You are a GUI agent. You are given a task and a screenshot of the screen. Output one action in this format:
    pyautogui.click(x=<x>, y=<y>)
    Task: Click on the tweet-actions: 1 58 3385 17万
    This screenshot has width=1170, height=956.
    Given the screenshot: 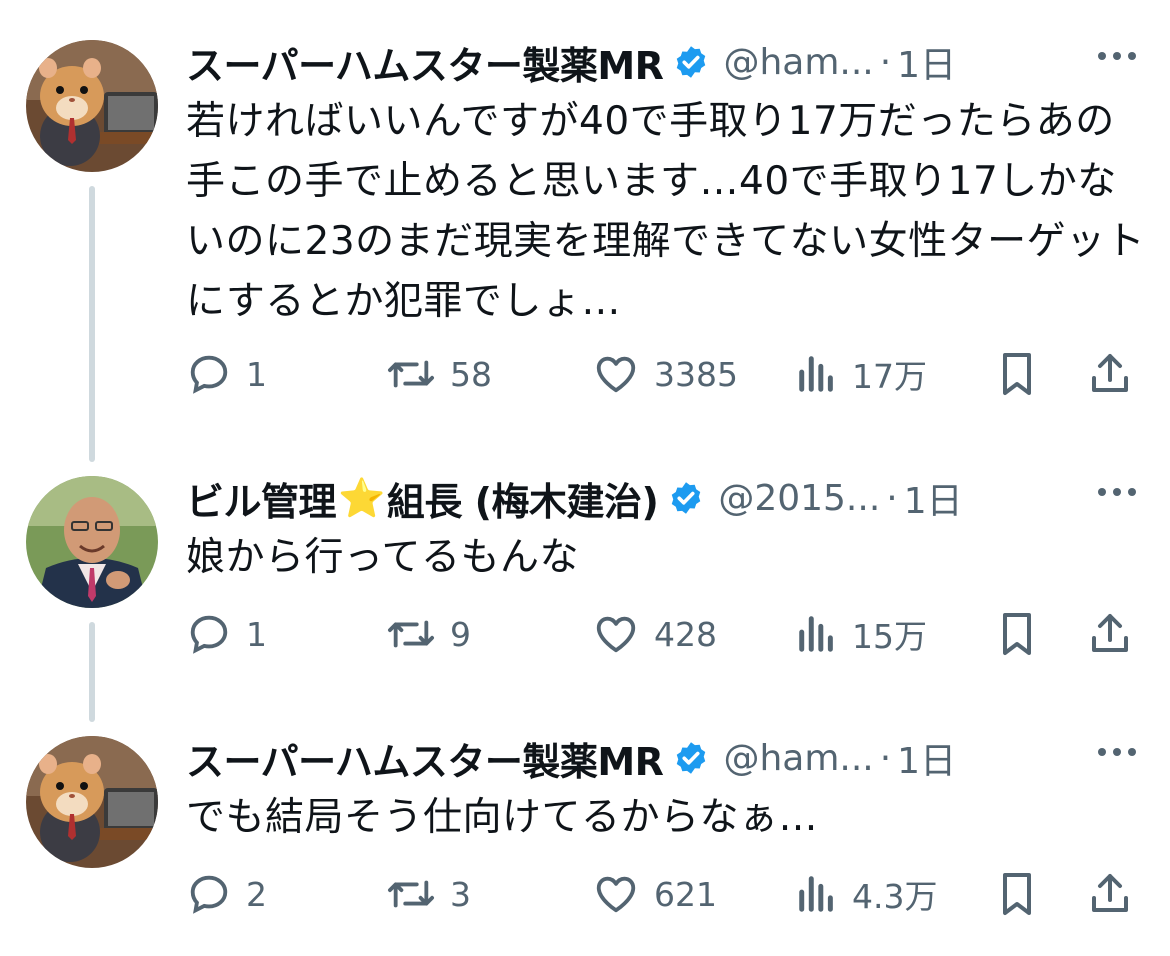 What is the action you would take?
    pyautogui.click(x=666, y=374)
    